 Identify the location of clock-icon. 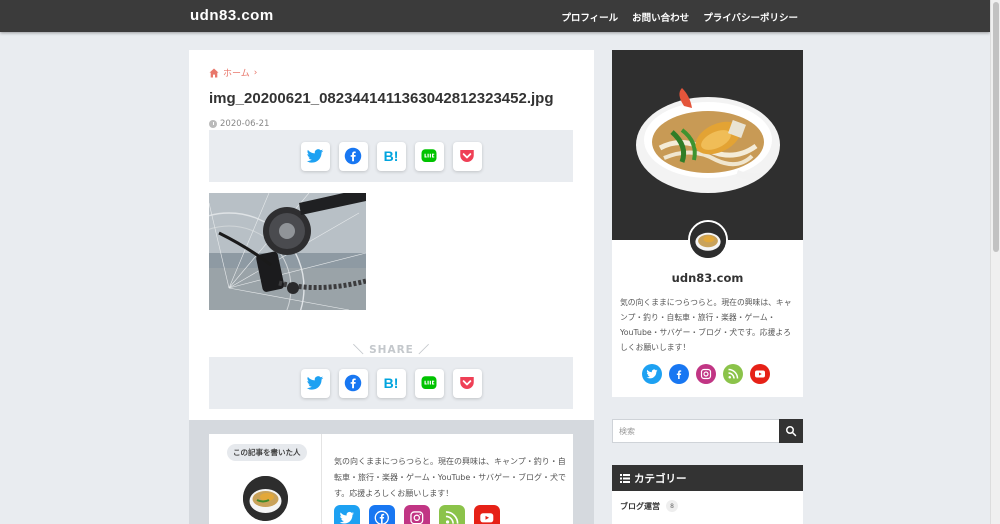
(213, 124).